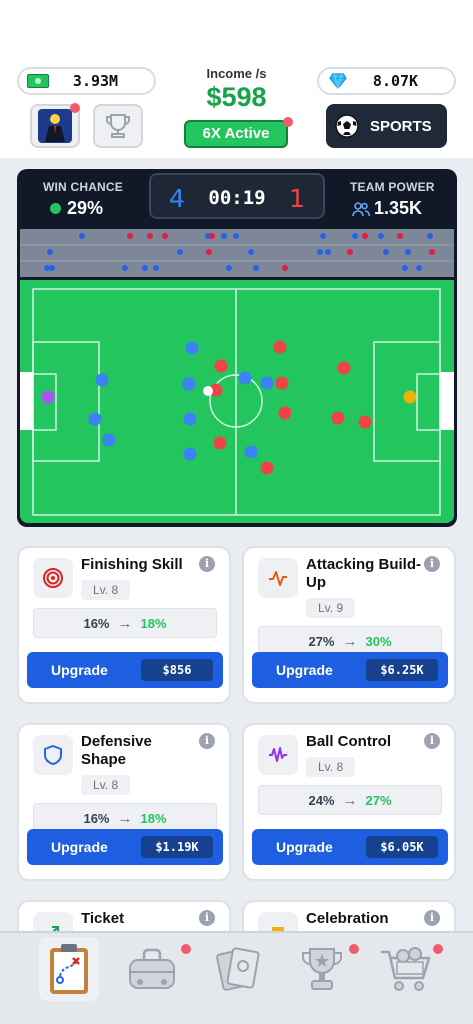 The width and height of the screenshot is (473, 1024). What do you see at coordinates (236, 73) in the screenshot?
I see `income-label: Income /s` at bounding box center [236, 73].